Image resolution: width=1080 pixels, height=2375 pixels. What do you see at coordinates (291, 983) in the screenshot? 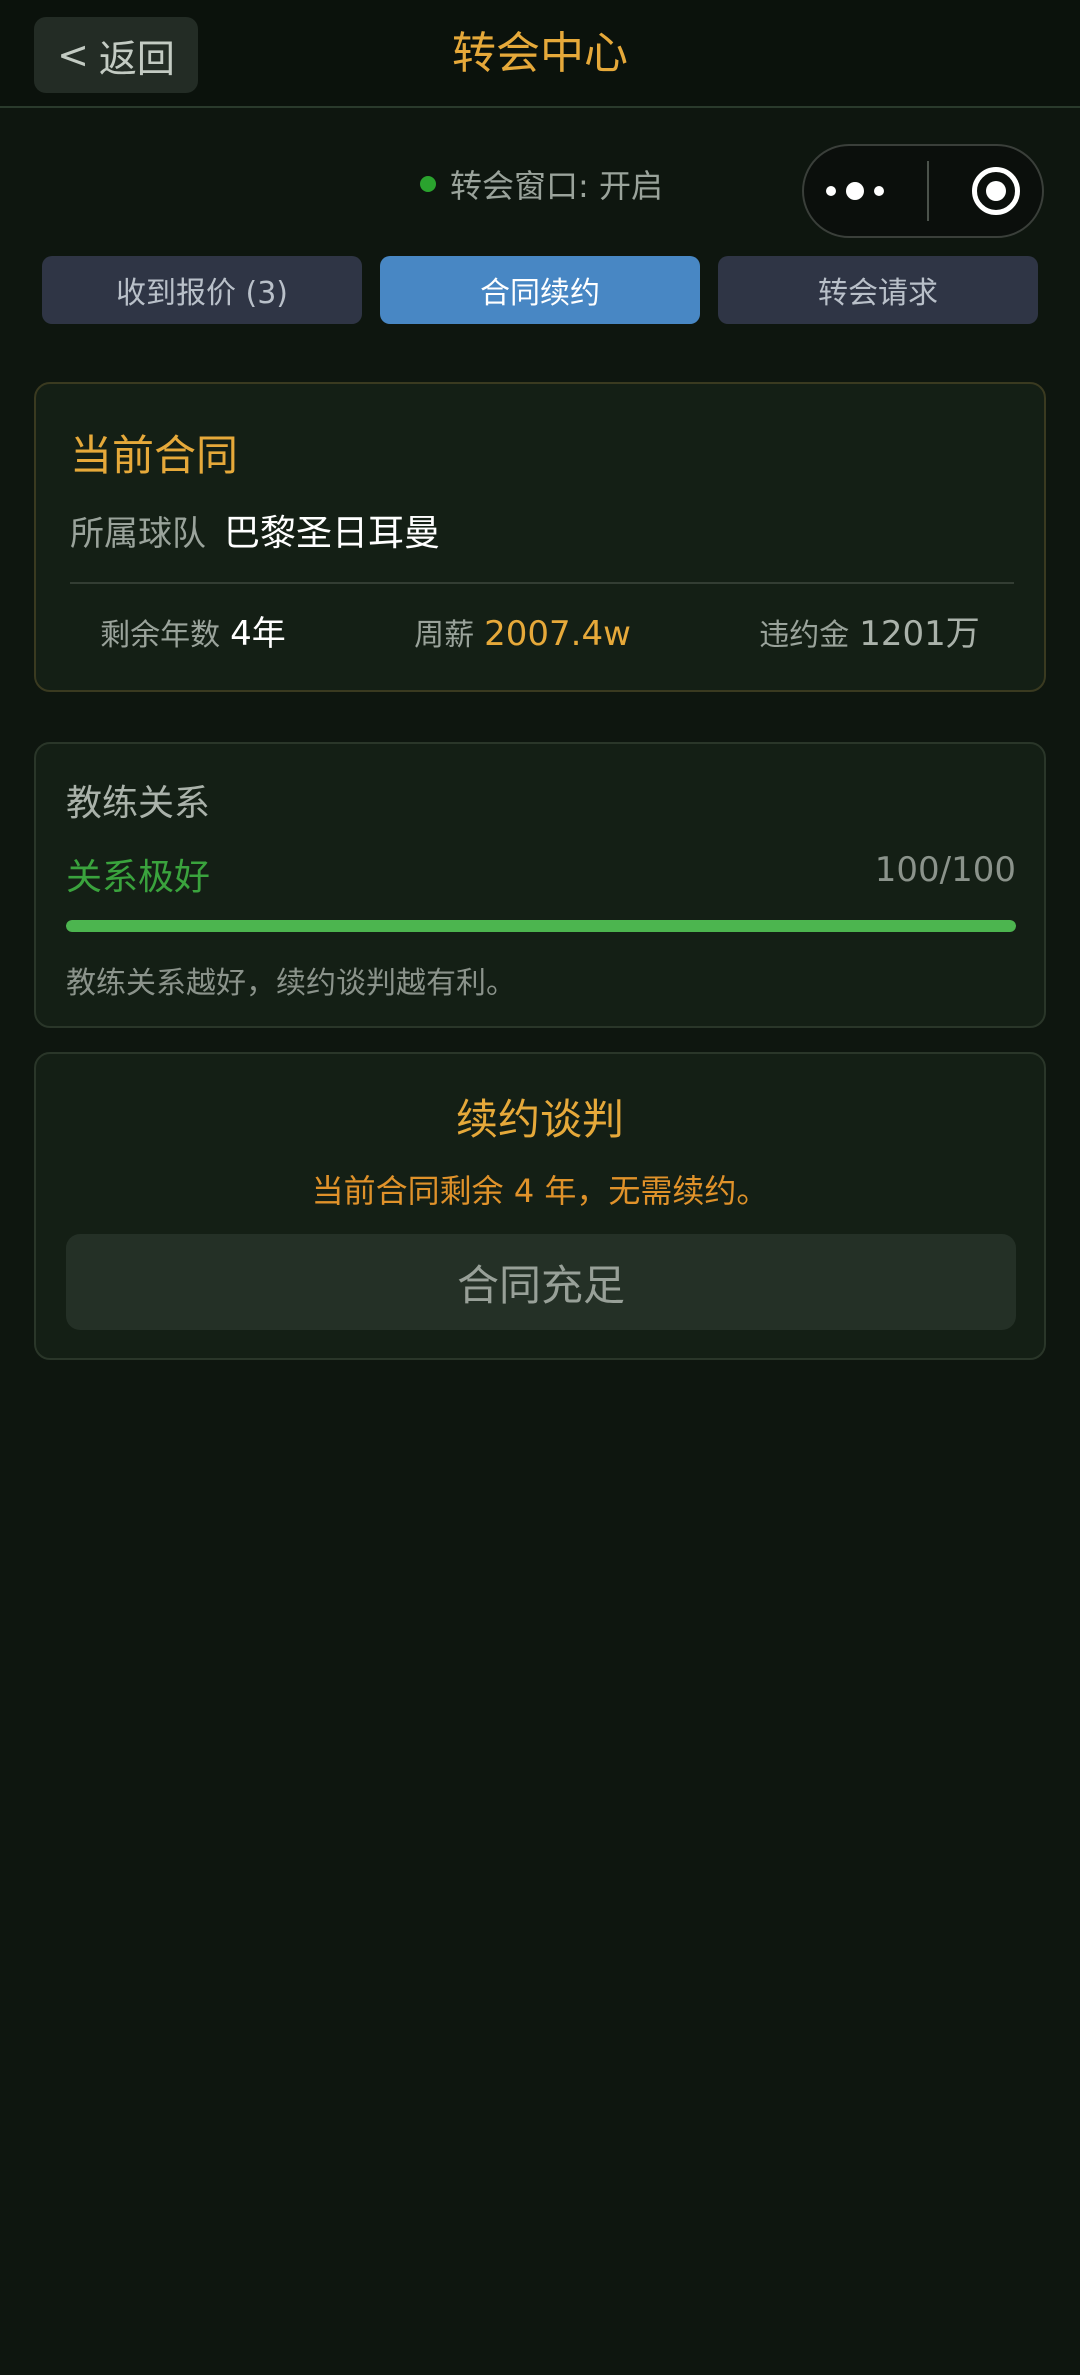
I see `relationship-hint: 教练关系越好，续约谈判越有利。` at bounding box center [291, 983].